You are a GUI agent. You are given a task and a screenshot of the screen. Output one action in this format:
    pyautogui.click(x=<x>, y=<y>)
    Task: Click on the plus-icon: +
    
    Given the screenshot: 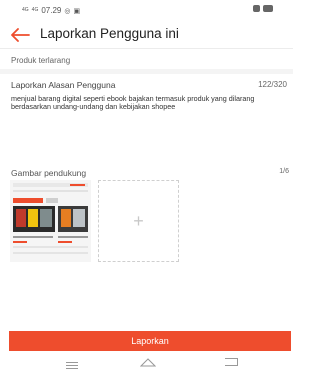 What is the action you would take?
    pyautogui.click(x=138, y=221)
    